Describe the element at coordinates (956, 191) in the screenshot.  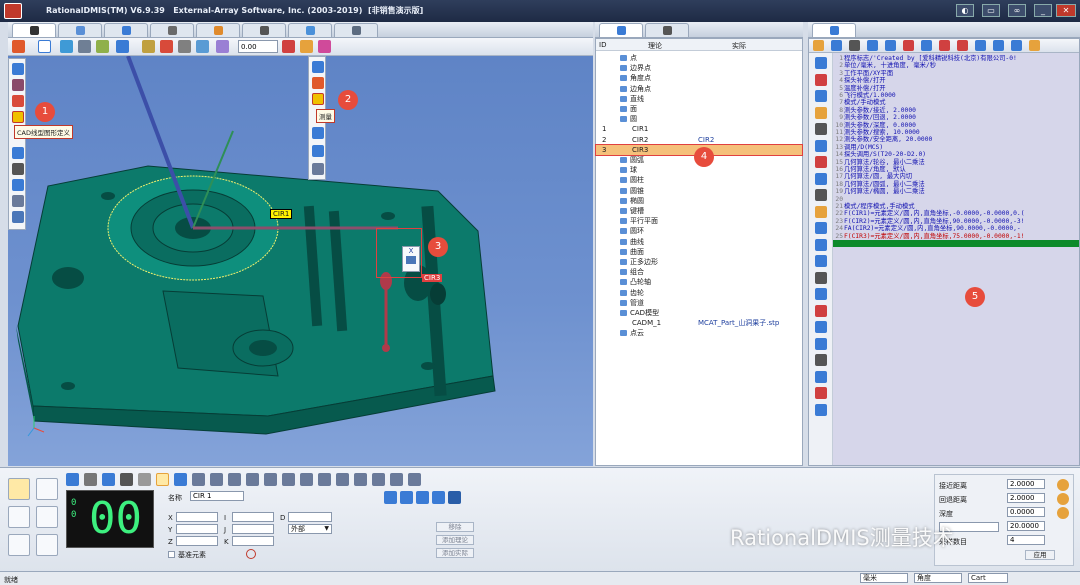
I see `code-line: 19 几何算法/椭圆, 最小二乘法` at that location.